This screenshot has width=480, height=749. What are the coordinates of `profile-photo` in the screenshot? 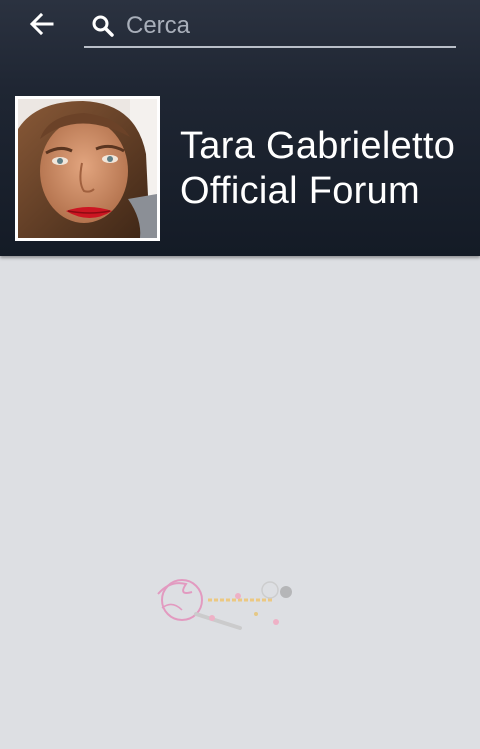 It's located at (87, 168).